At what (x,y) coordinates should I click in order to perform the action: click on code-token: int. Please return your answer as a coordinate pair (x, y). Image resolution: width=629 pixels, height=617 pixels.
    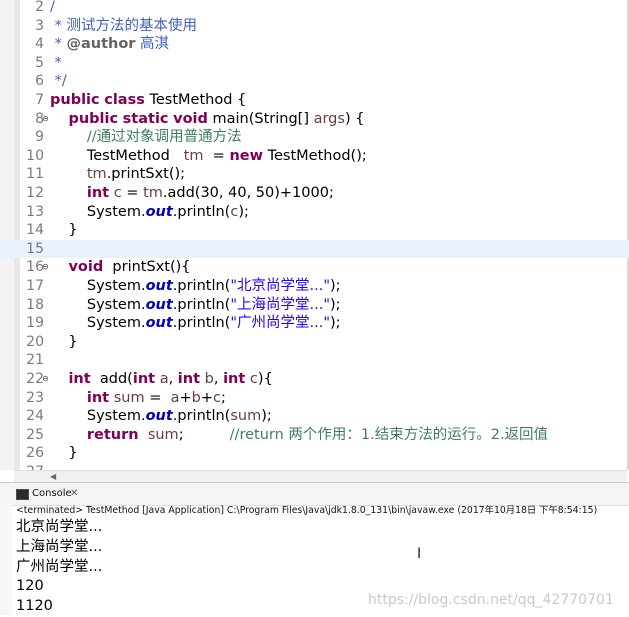
    Looking at the image, I should click on (234, 379).